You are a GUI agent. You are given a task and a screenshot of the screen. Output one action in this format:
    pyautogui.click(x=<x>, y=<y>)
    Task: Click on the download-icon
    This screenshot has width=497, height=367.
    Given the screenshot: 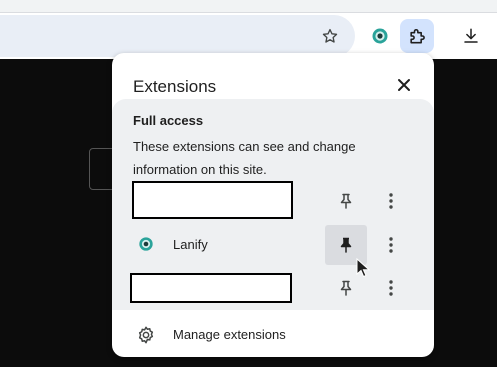 What is the action you would take?
    pyautogui.click(x=471, y=36)
    